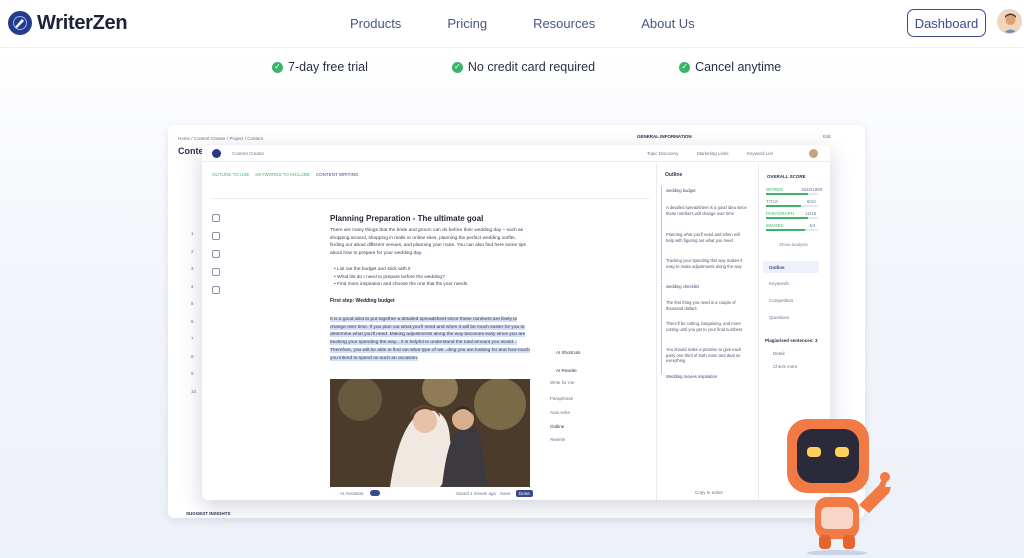 Image resolution: width=1024 pixels, height=558 pixels. I want to click on metric-label: IMAGES, so click(775, 225).